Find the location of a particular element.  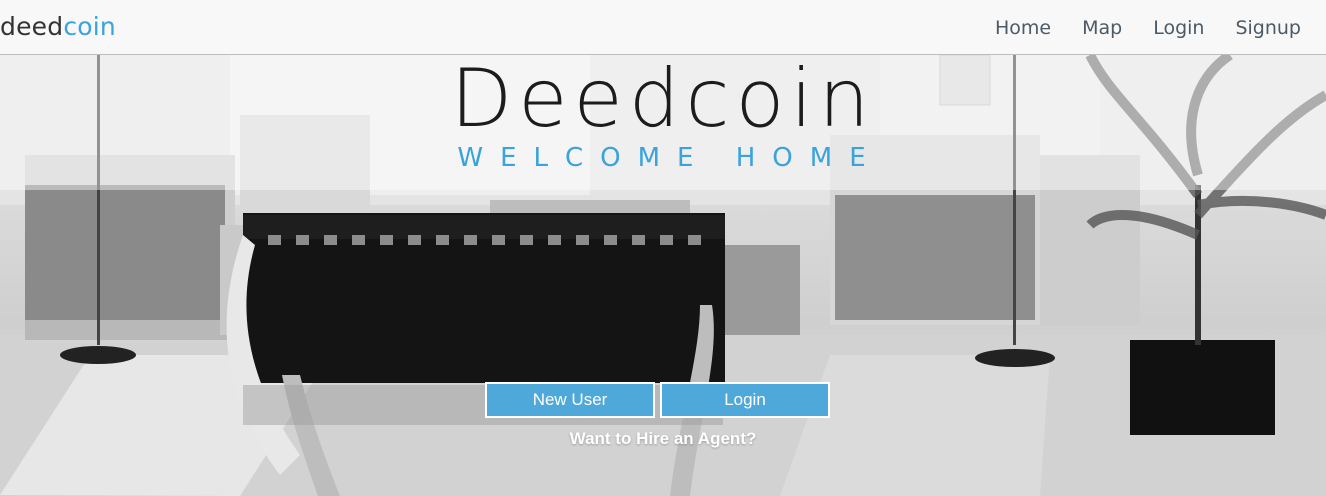

top-navbar: deedcoin Home Map Login Signup is located at coordinates (663, 27).